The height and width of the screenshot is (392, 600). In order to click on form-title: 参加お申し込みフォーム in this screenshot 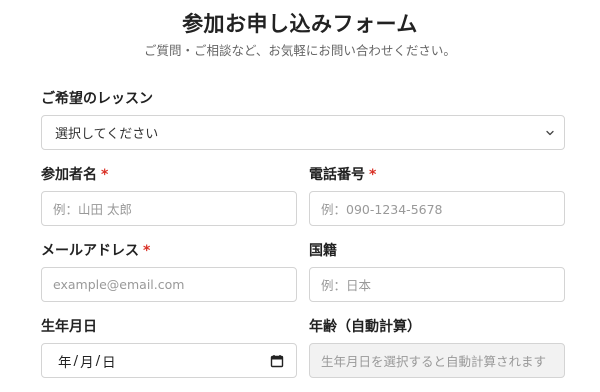, I will do `click(300, 24)`.